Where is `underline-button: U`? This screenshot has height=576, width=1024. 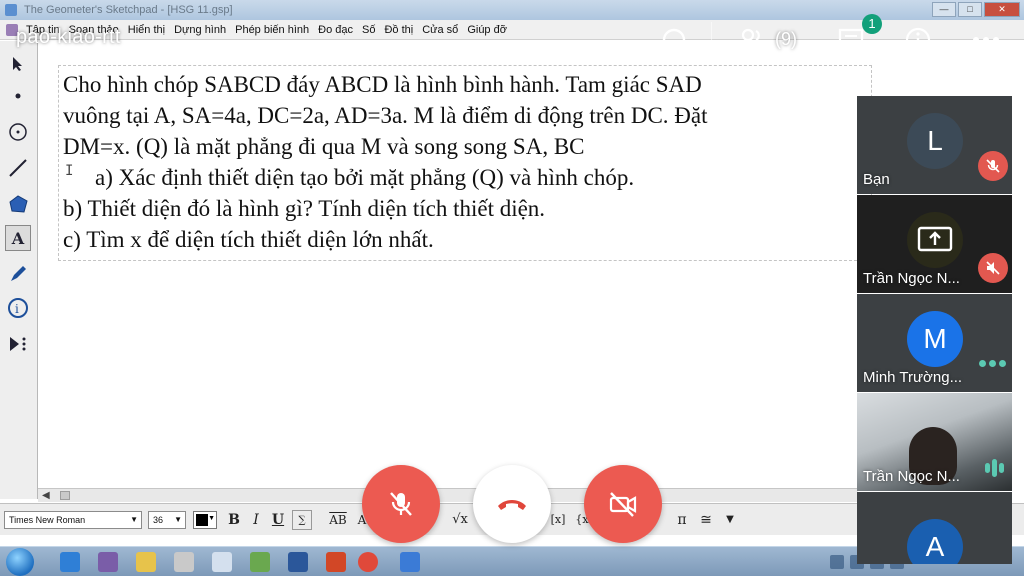
underline-button: U is located at coordinates (278, 520).